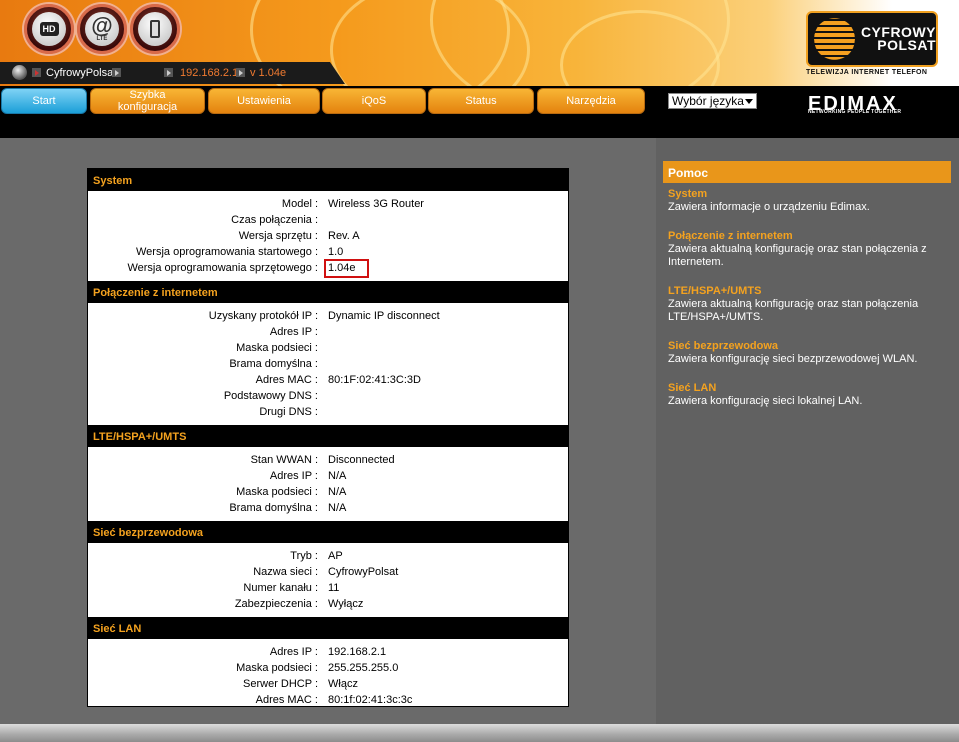 The width and height of the screenshot is (959, 742). I want to click on device-info-bar: CyfrowyPolsat 192.168.2.1 v 1.04e, so click(172, 73).